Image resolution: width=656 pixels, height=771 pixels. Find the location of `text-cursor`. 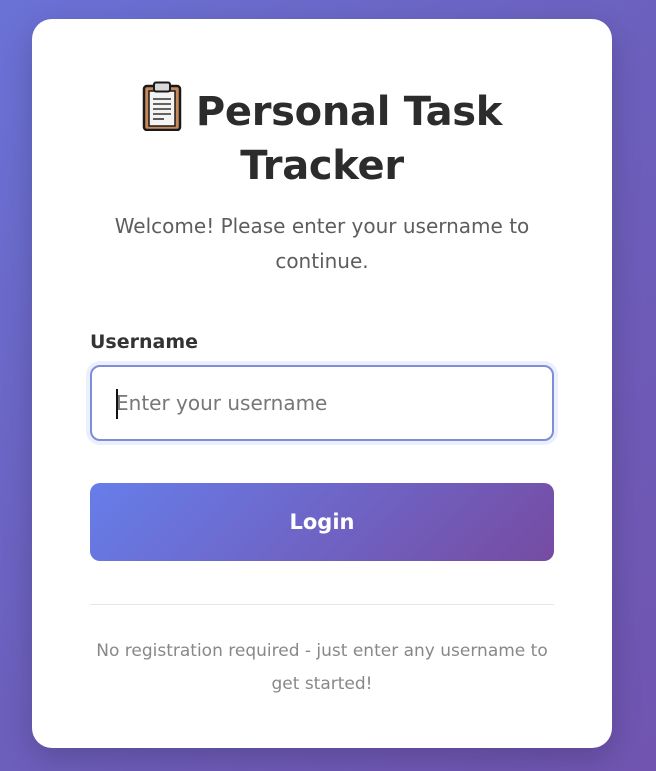

text-cursor is located at coordinates (117, 404).